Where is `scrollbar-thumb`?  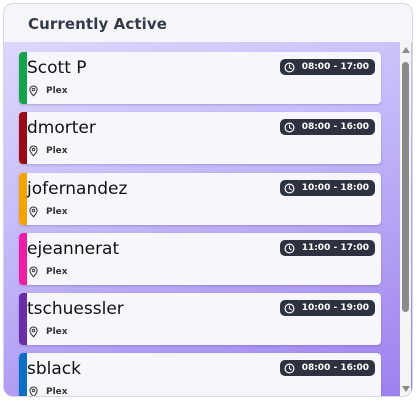 scrollbar-thumb is located at coordinates (405, 187).